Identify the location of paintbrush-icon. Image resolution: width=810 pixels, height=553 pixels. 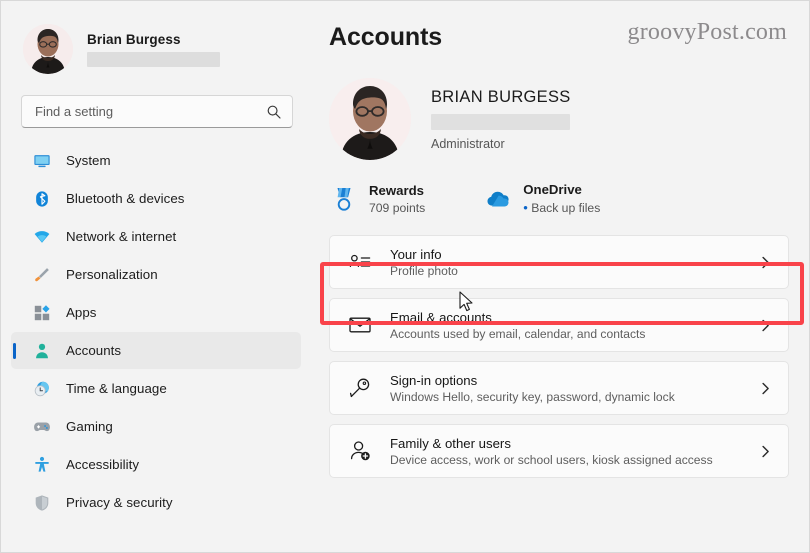
(42, 274).